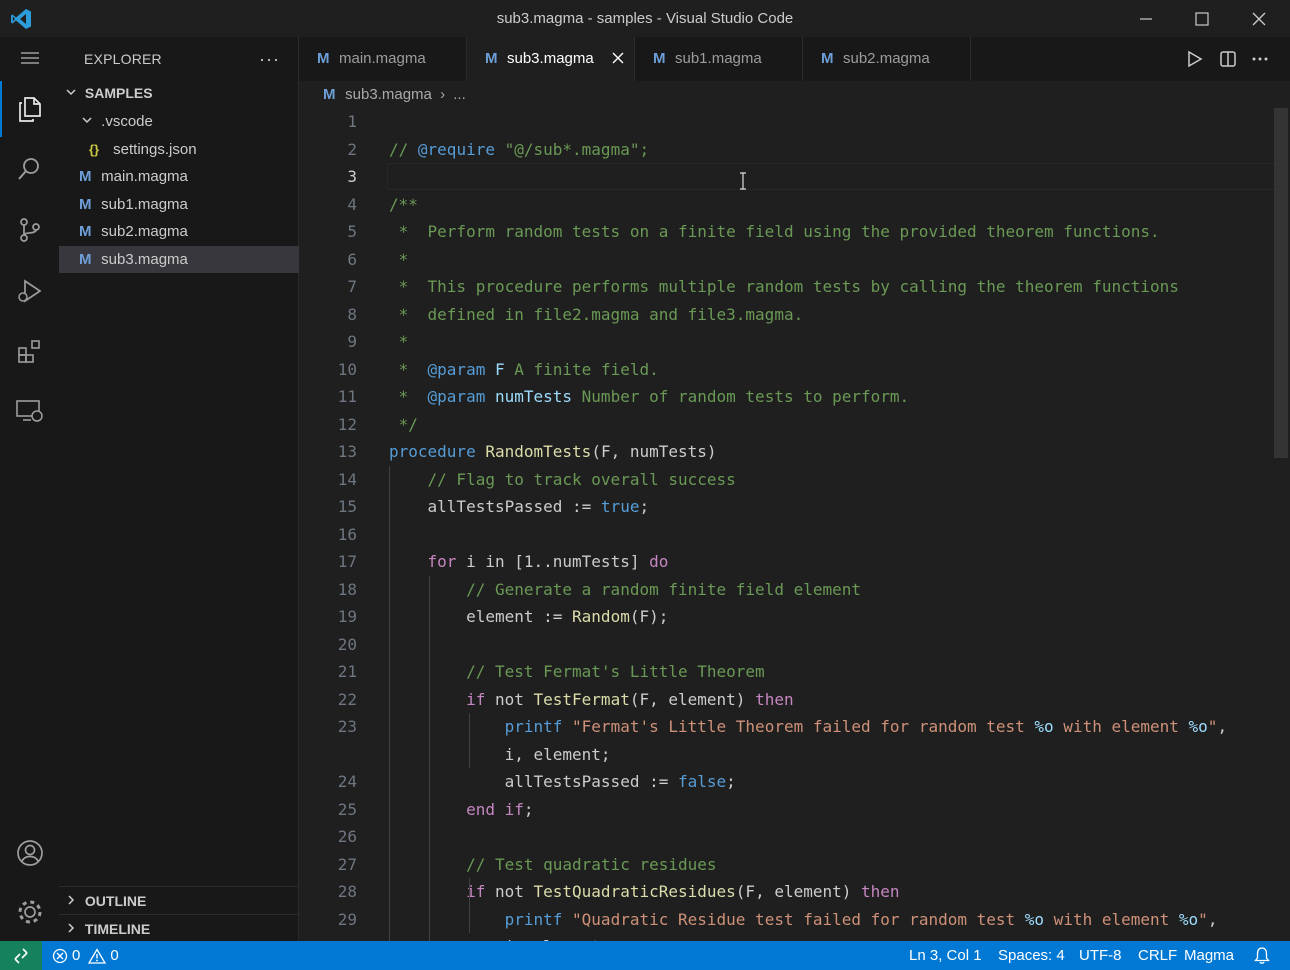  I want to click on line-number: 19, so click(347, 616).